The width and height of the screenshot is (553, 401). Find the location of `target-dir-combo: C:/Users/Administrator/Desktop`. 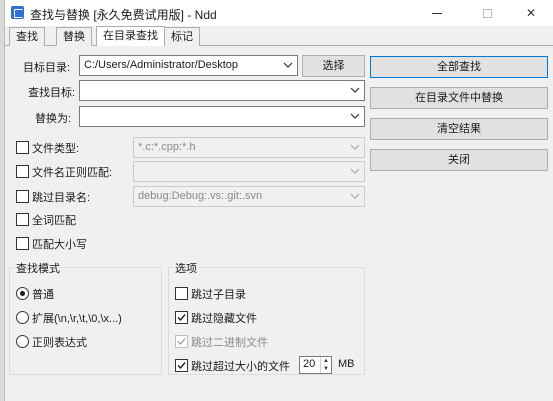

target-dir-combo: C:/Users/Administrator/Desktop is located at coordinates (188, 65).